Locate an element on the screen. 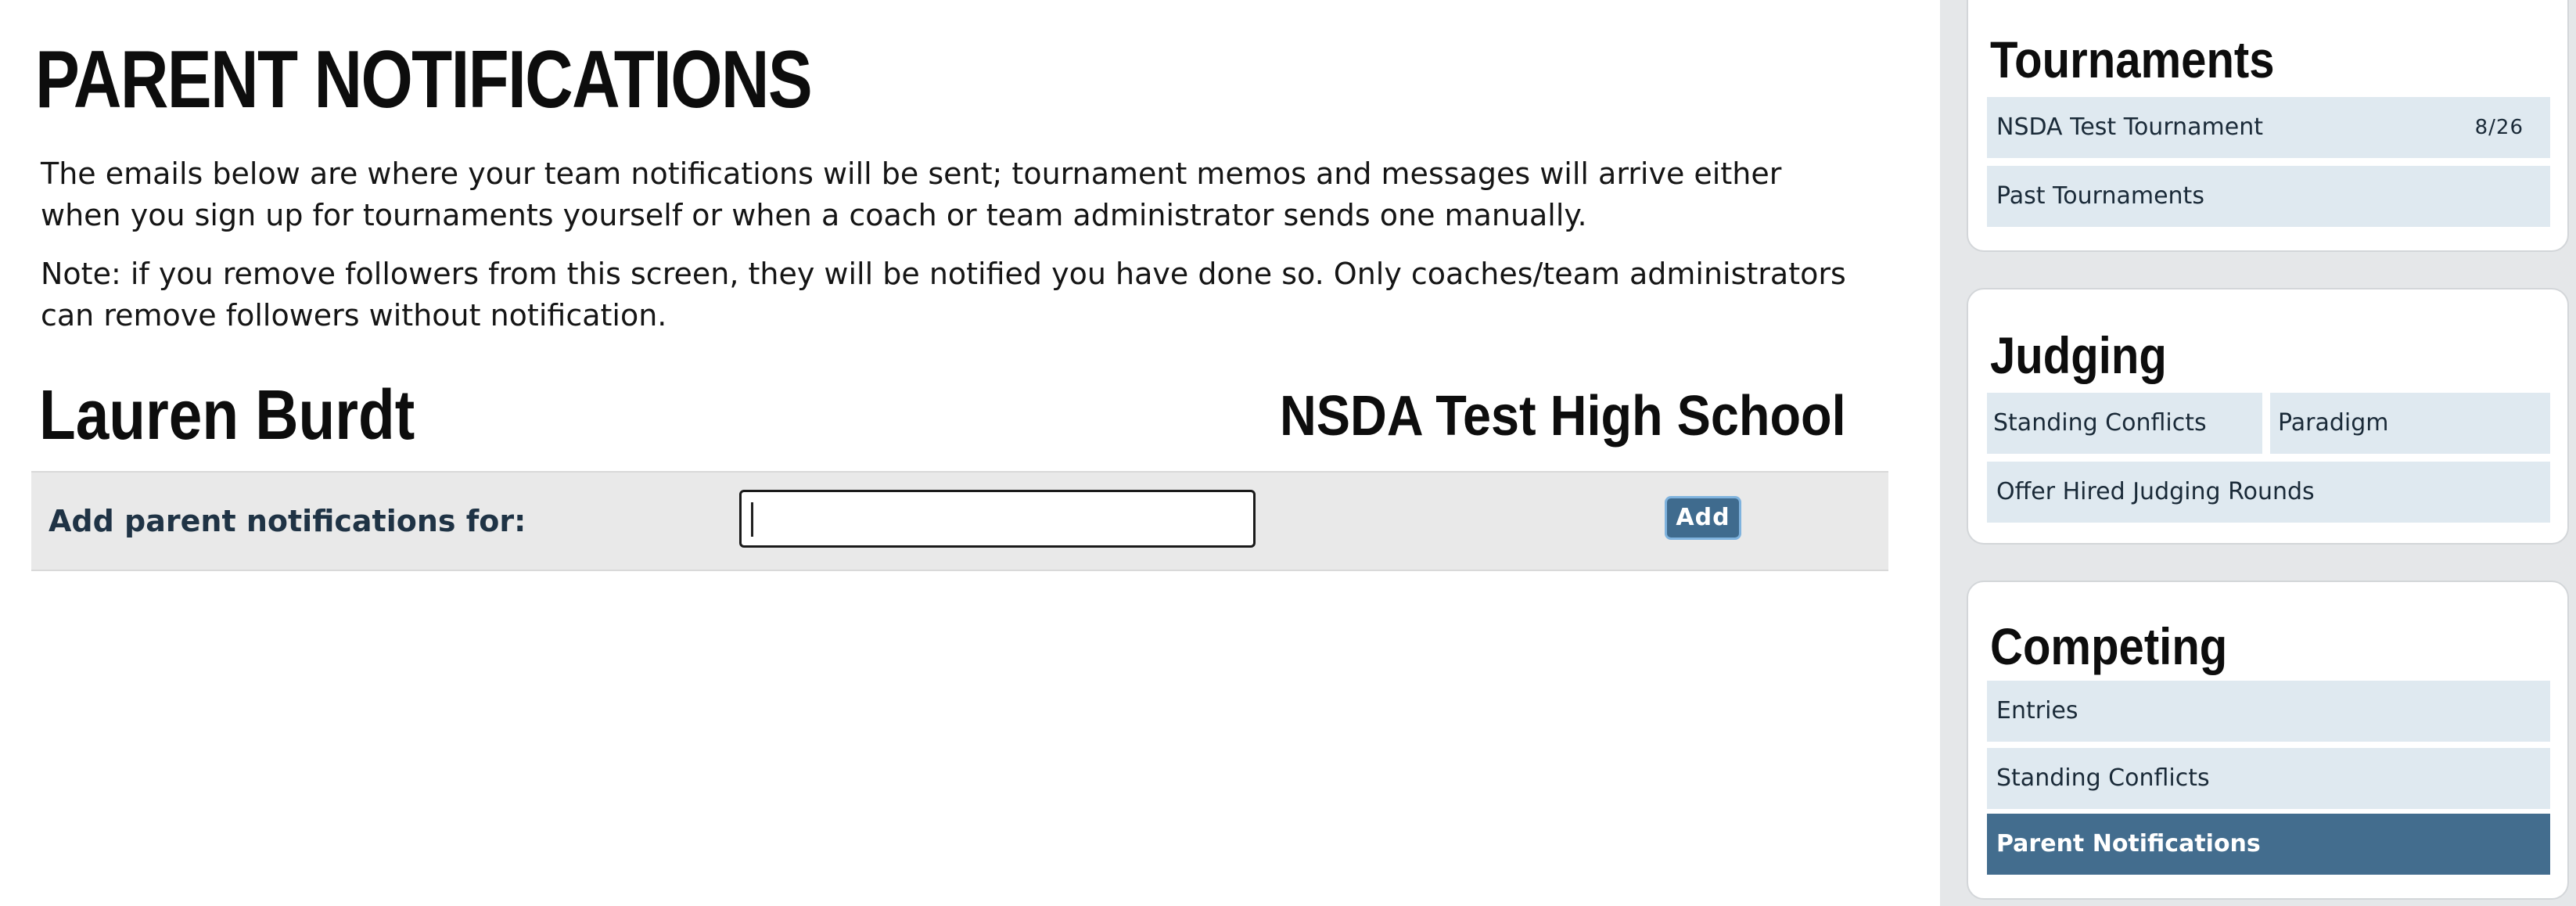 This screenshot has height=906, width=2576. add-notification-label: Add parent notifications for: is located at coordinates (287, 521).